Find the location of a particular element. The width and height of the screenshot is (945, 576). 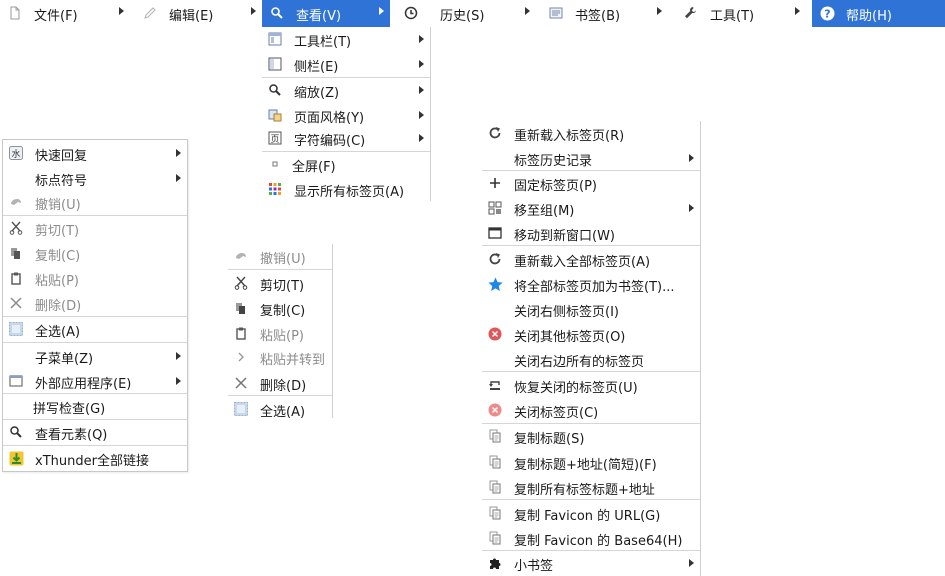

edit-copy-item: 复制(C) is located at coordinates (280, 308).